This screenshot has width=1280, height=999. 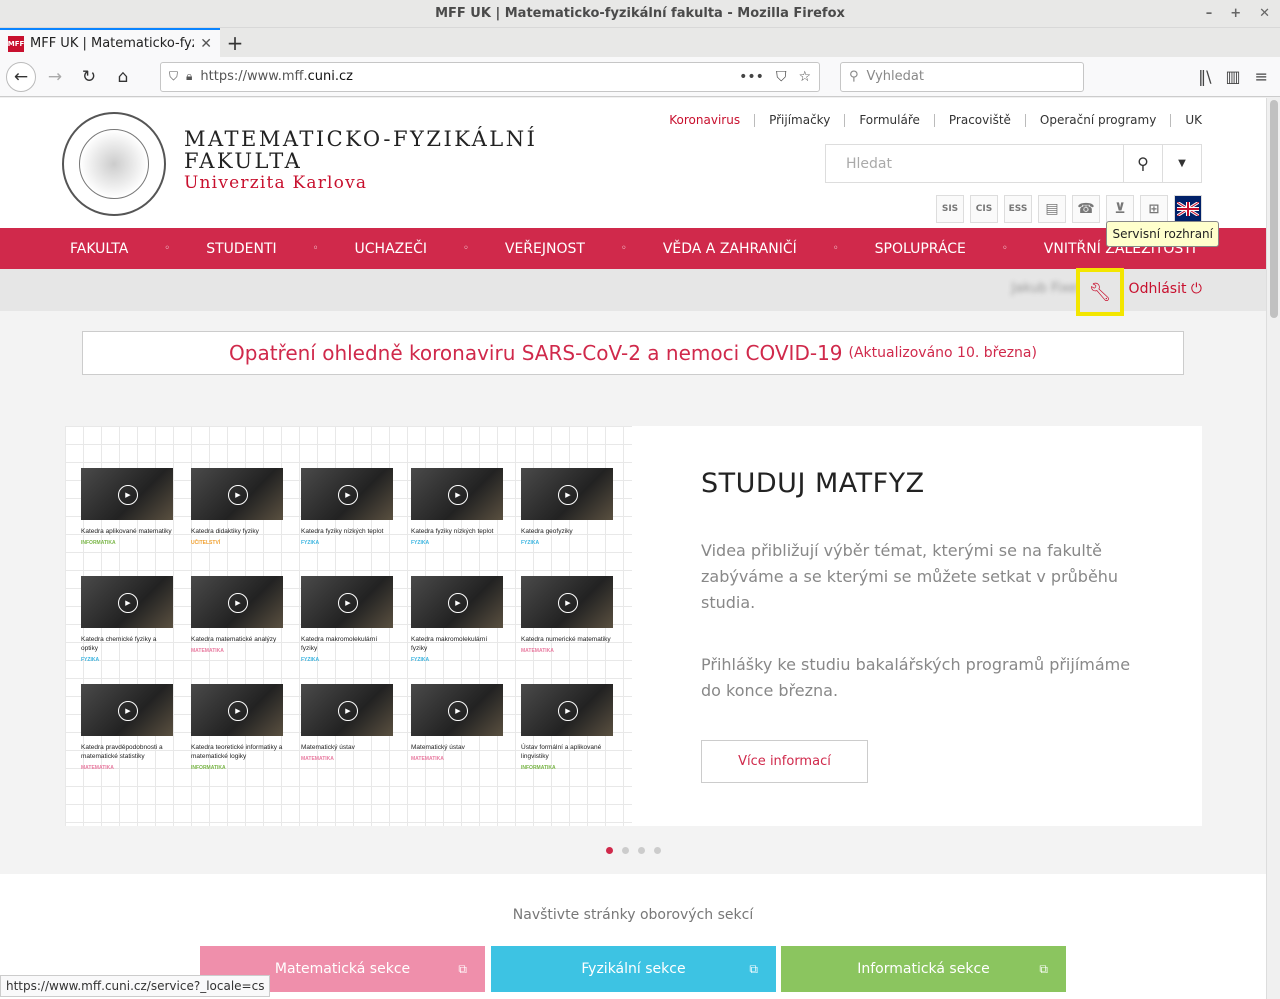 I want to click on bookmark-star-icon: ☆, so click(x=804, y=77).